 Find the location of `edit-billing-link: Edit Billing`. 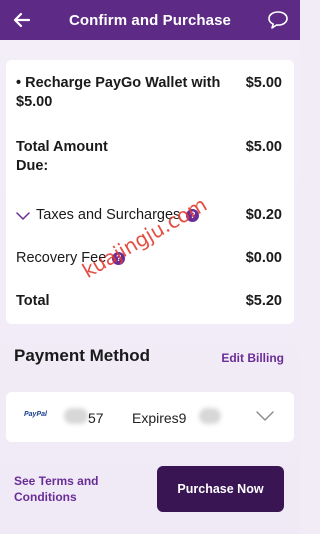

edit-billing-link: Edit Billing is located at coordinates (252, 358).